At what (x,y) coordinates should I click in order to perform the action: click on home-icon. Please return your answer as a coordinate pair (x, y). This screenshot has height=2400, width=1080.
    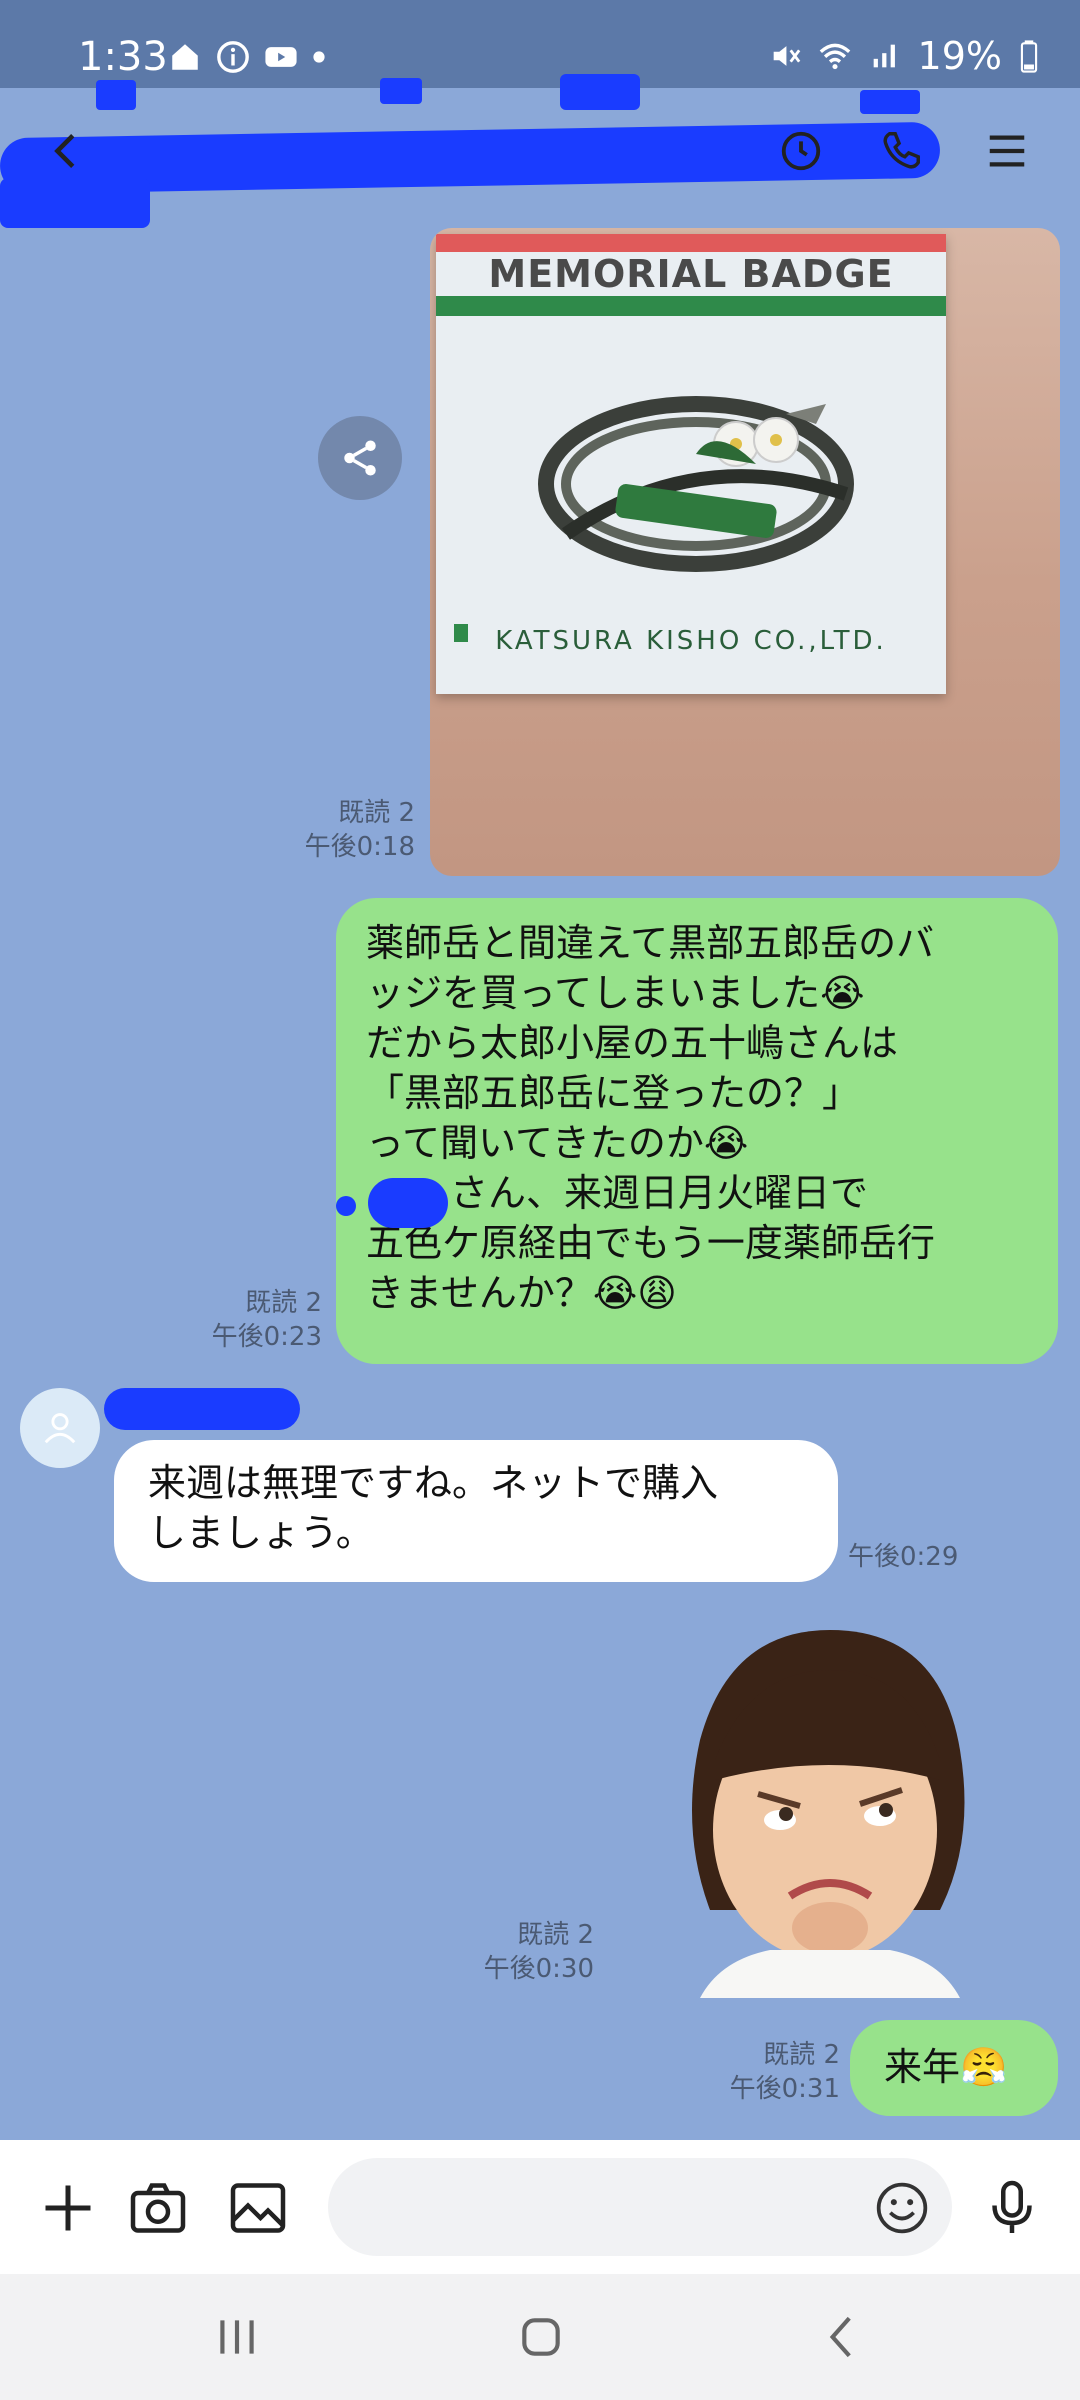
    Looking at the image, I should click on (185, 57).